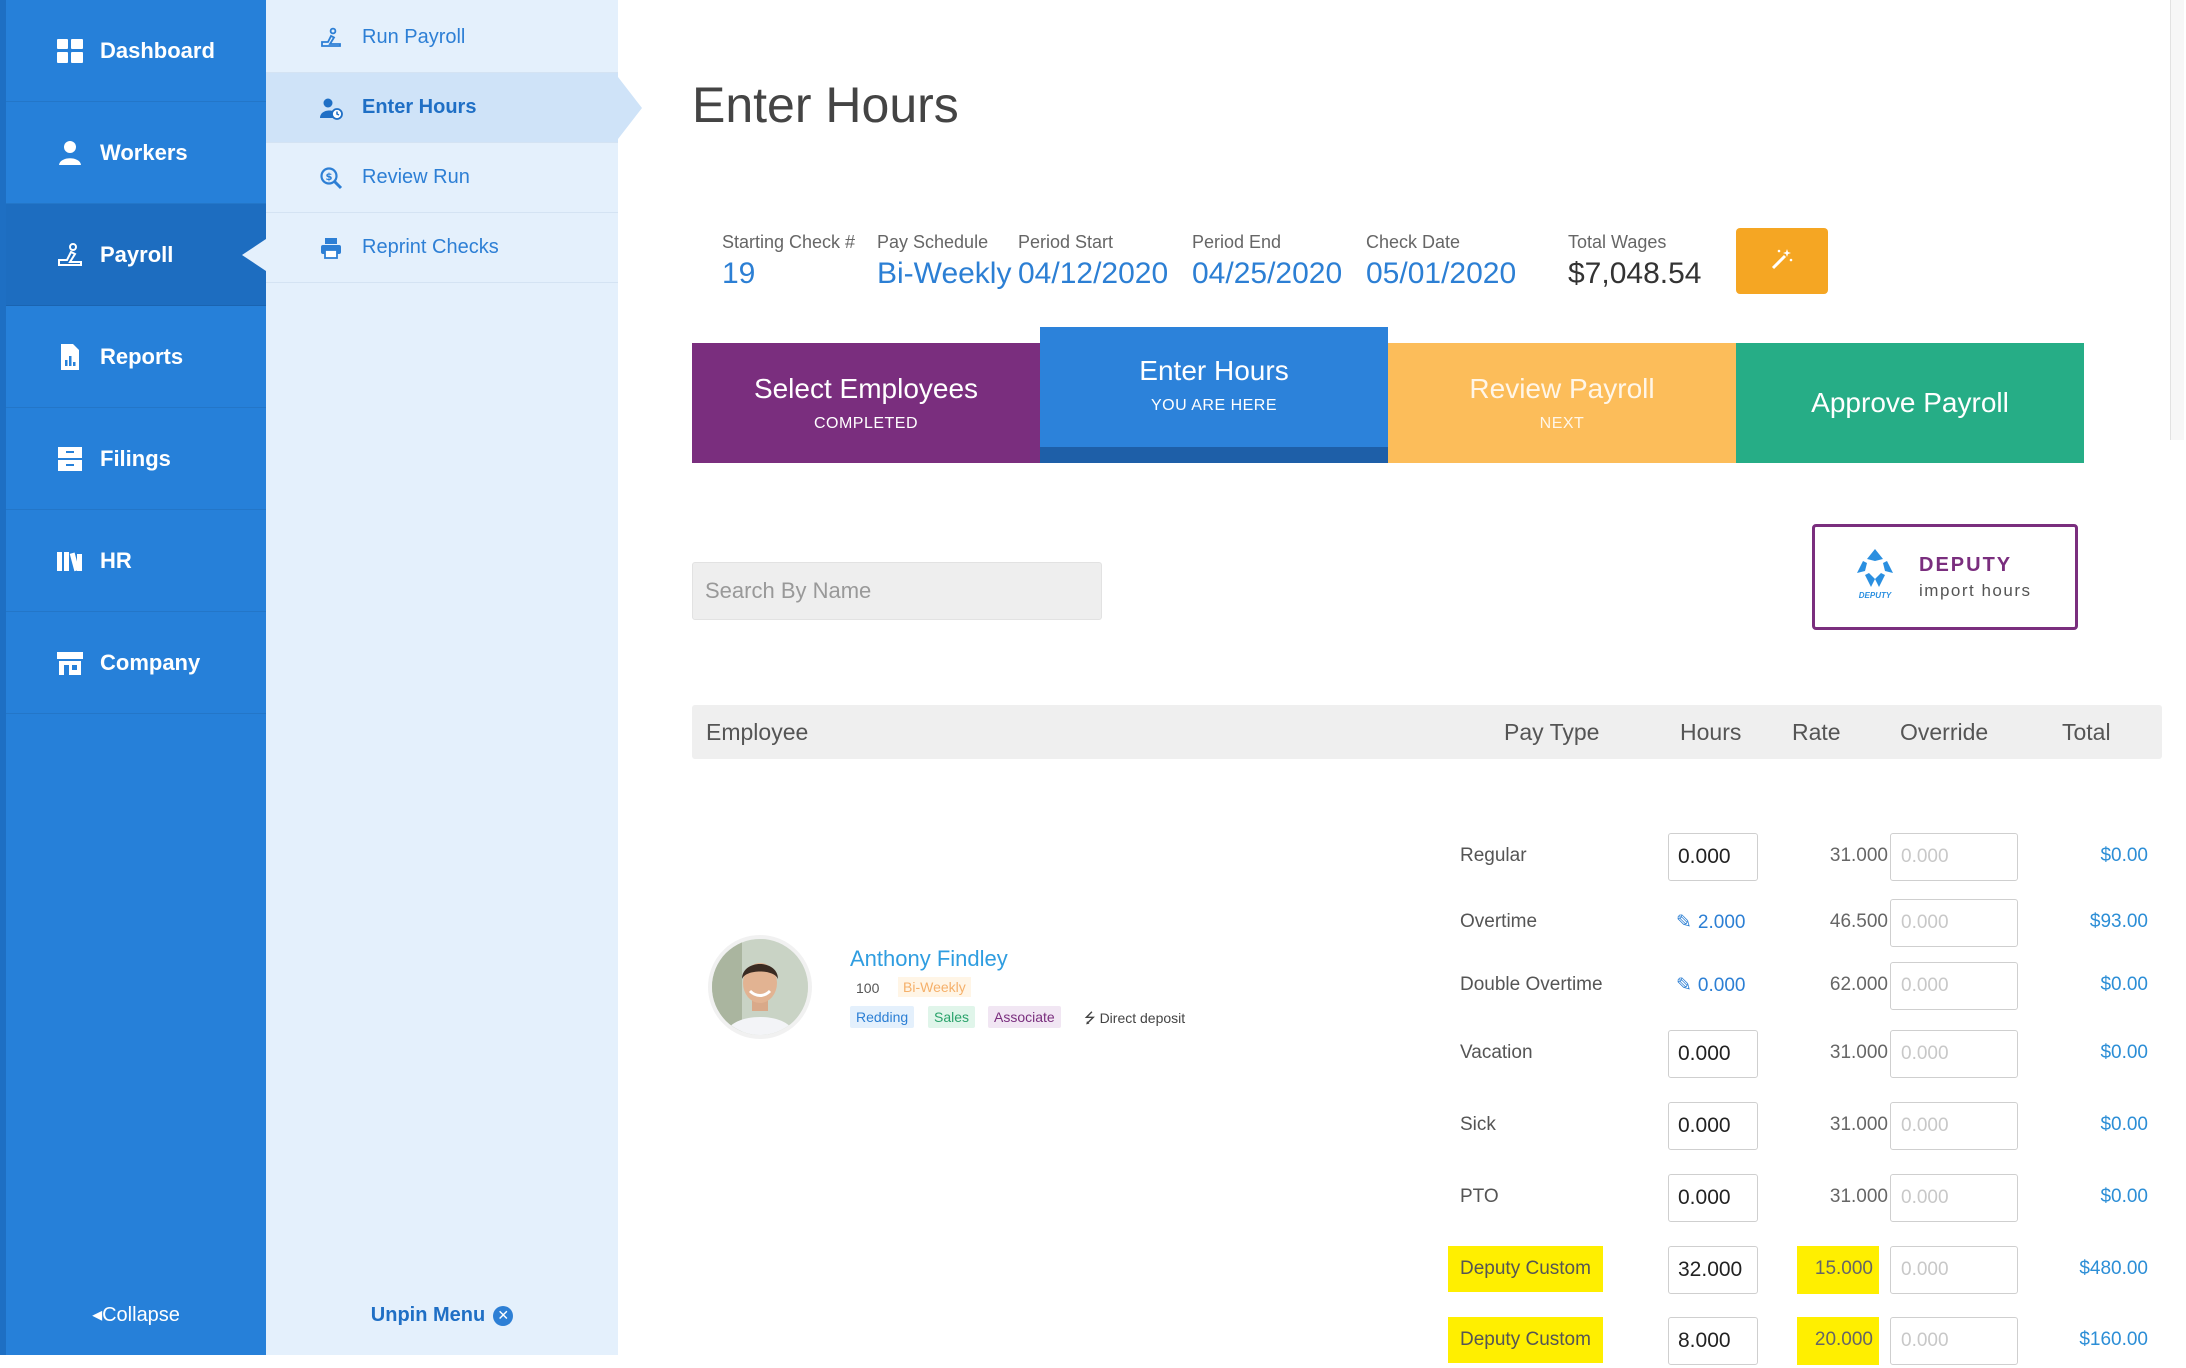  I want to click on sidebar-item-label: Payroll, so click(137, 254).